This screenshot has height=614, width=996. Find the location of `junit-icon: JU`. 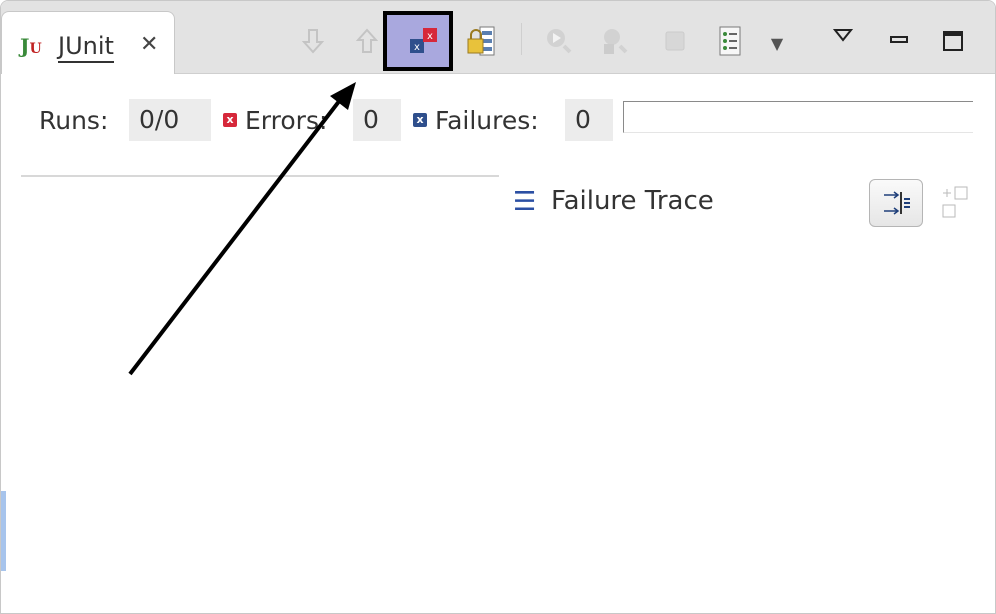

junit-icon: JU is located at coordinates (31, 46).